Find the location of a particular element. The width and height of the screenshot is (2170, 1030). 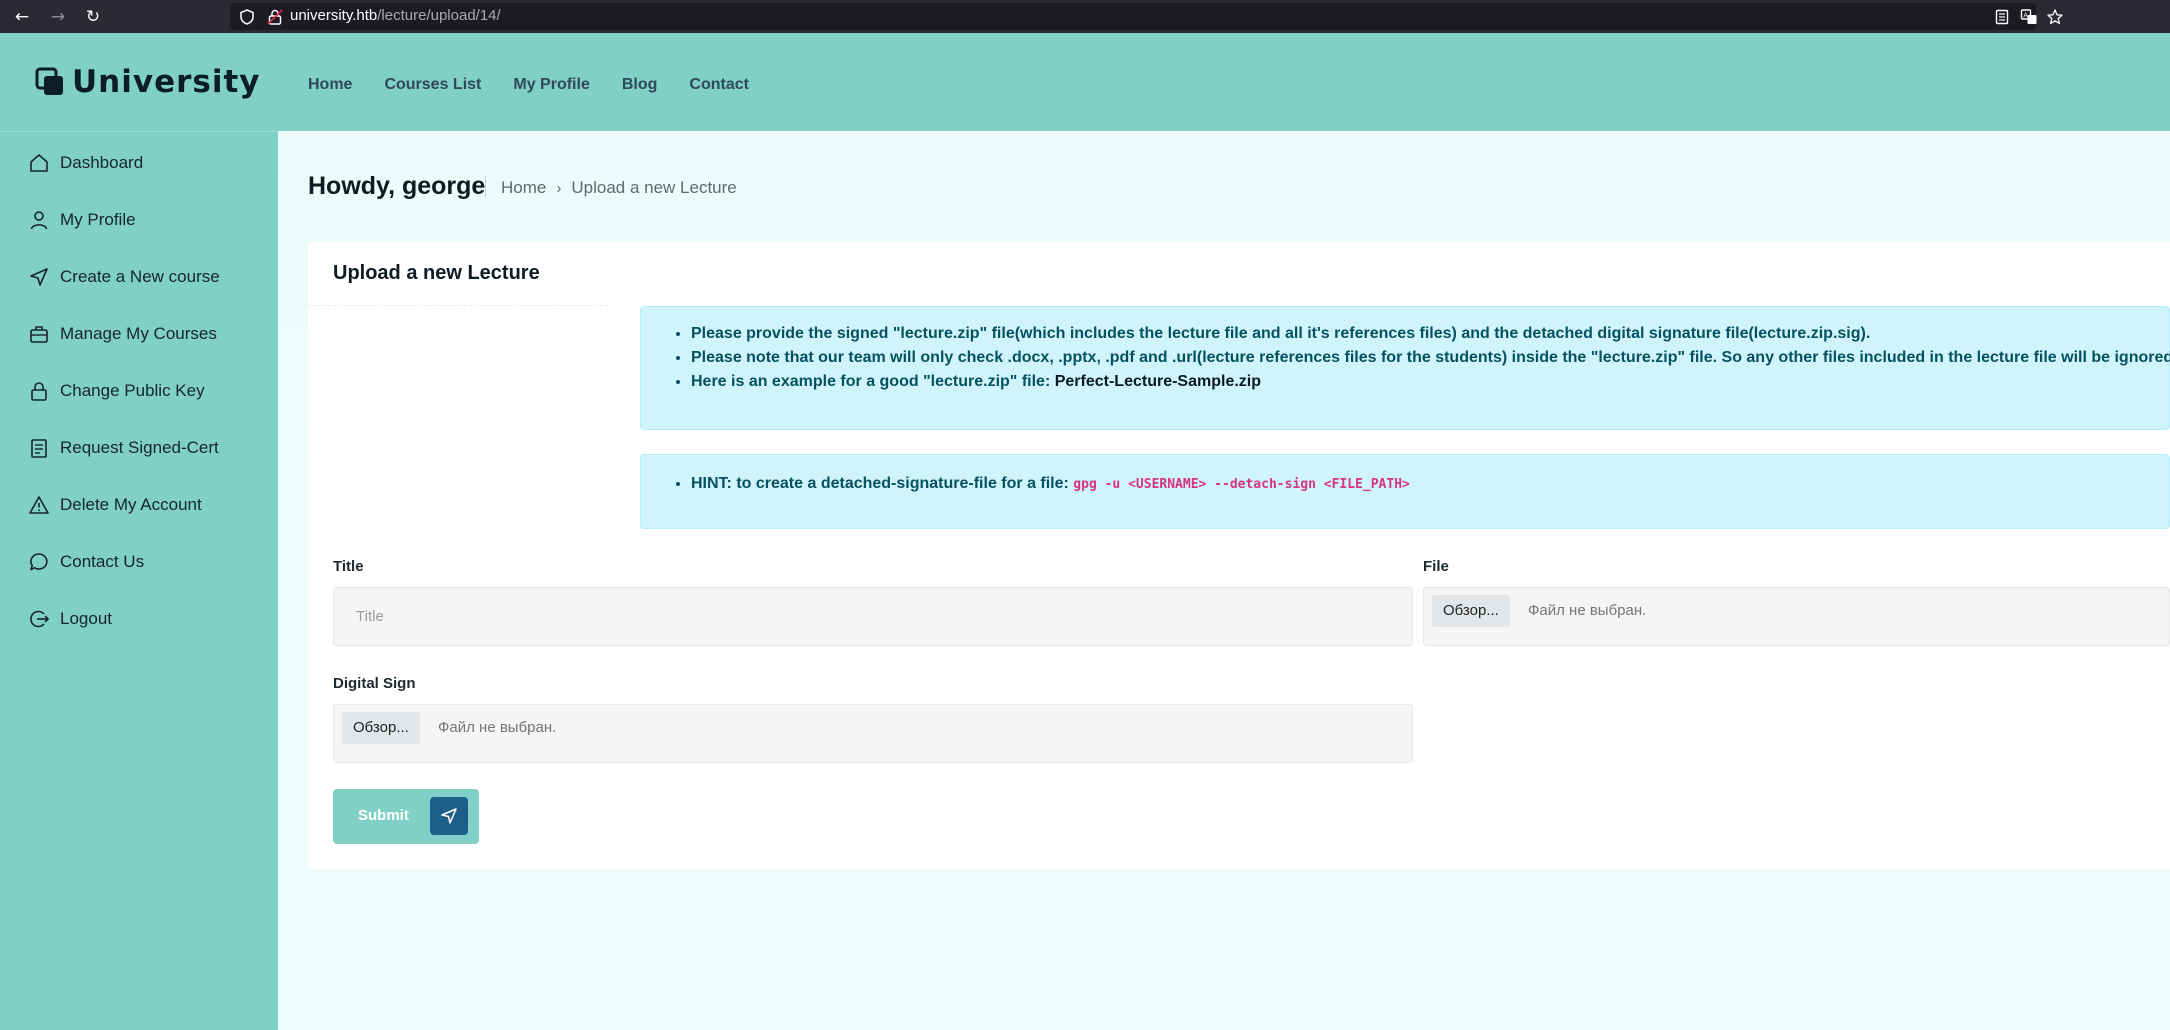

sidebar-item-create-course: Create a New course is located at coordinates (124, 277).